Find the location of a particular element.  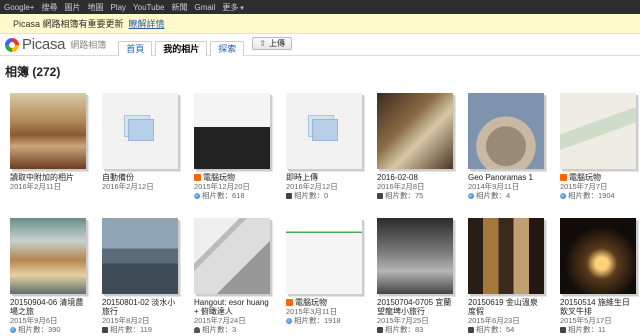

album-count-text: 相片數：83 is located at coordinates (404, 329).